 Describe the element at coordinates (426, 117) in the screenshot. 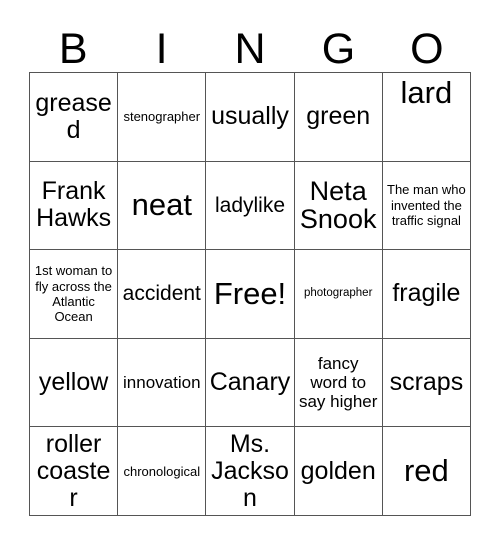

I see `bingo-cell: lard` at that location.